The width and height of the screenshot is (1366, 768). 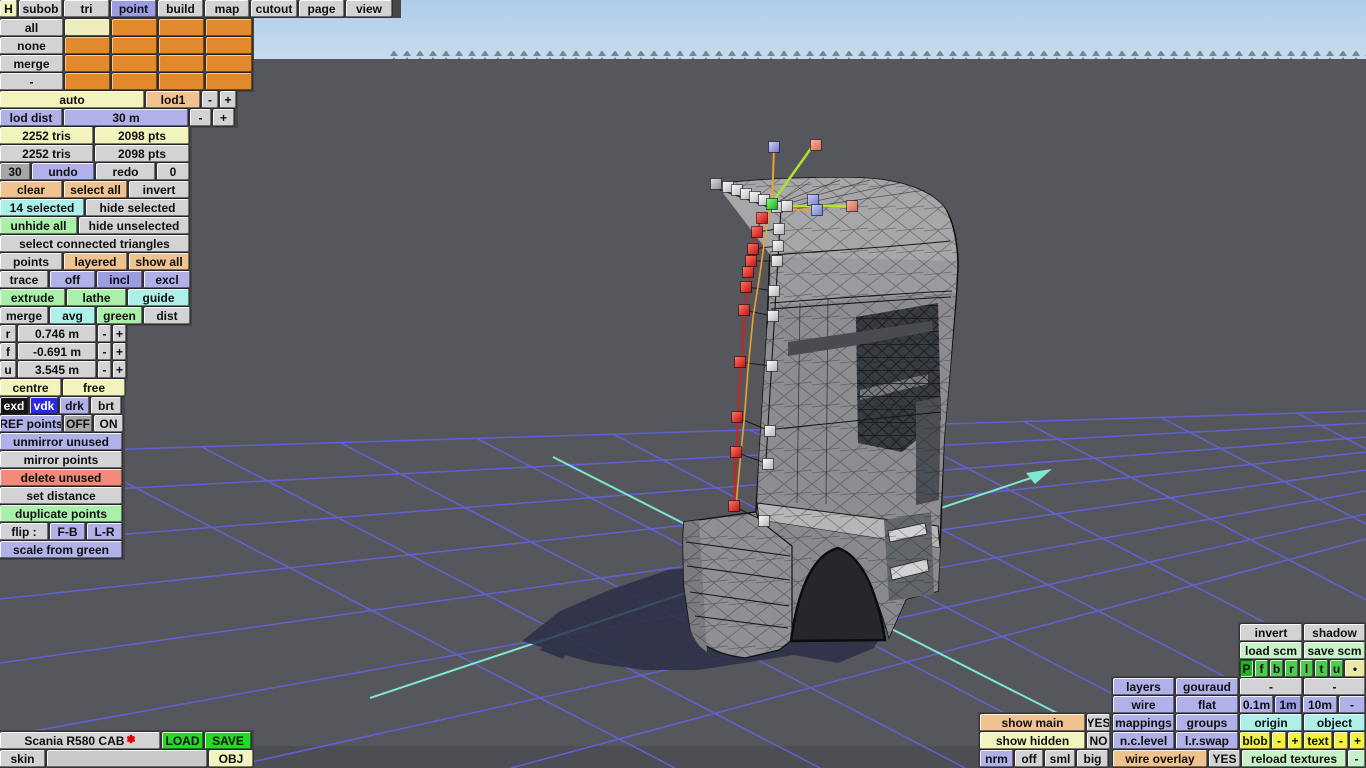 I want to click on object-button: object, so click(x=1334, y=722).